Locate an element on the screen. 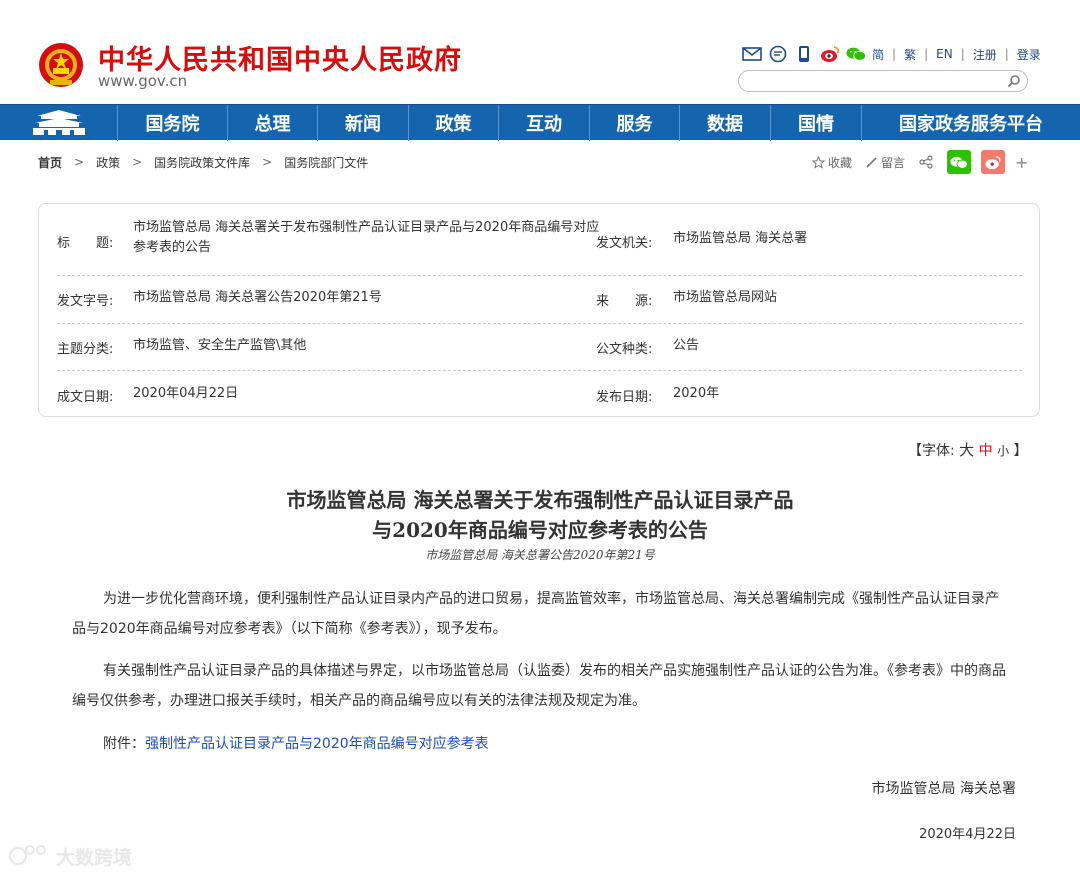 The image size is (1080, 877). breadcrumb-policy-library: 国务院政策文件库 is located at coordinates (202, 162).